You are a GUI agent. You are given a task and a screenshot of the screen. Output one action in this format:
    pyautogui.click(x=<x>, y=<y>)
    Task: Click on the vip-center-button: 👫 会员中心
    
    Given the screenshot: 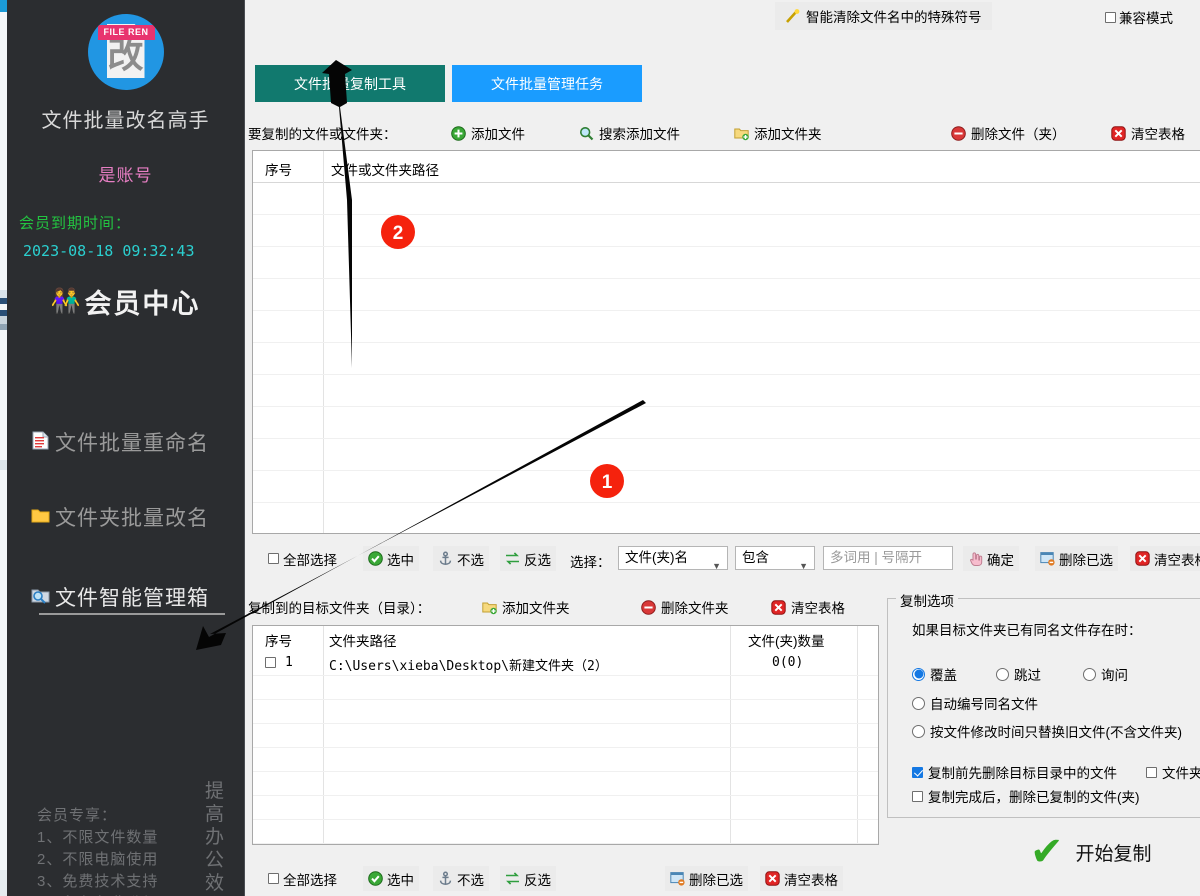 What is the action you would take?
    pyautogui.click(x=125, y=301)
    